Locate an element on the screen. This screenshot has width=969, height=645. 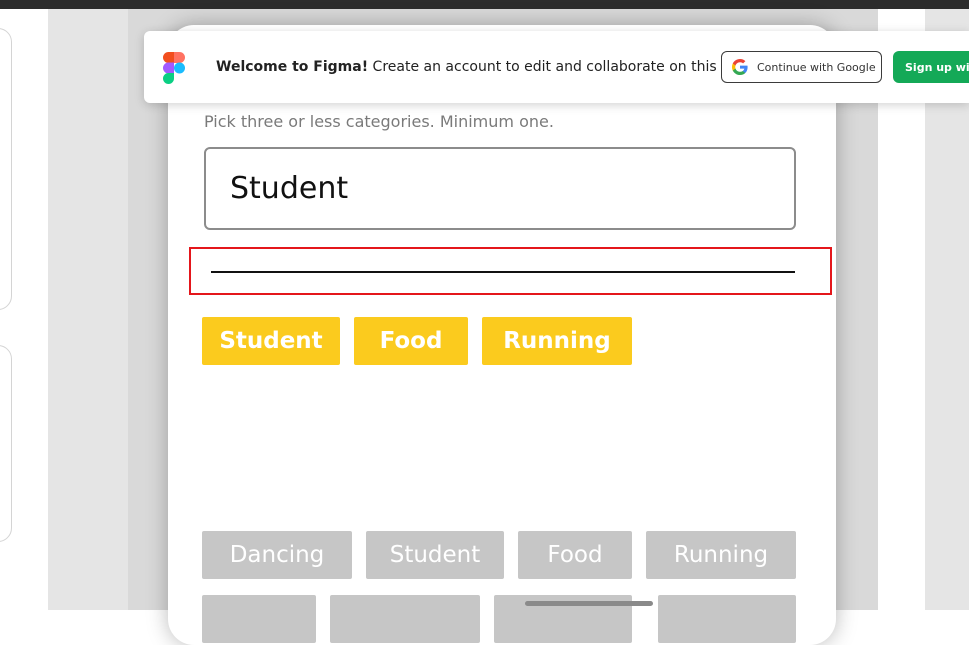
google-button-label: Continue with Google is located at coordinates (816, 67).